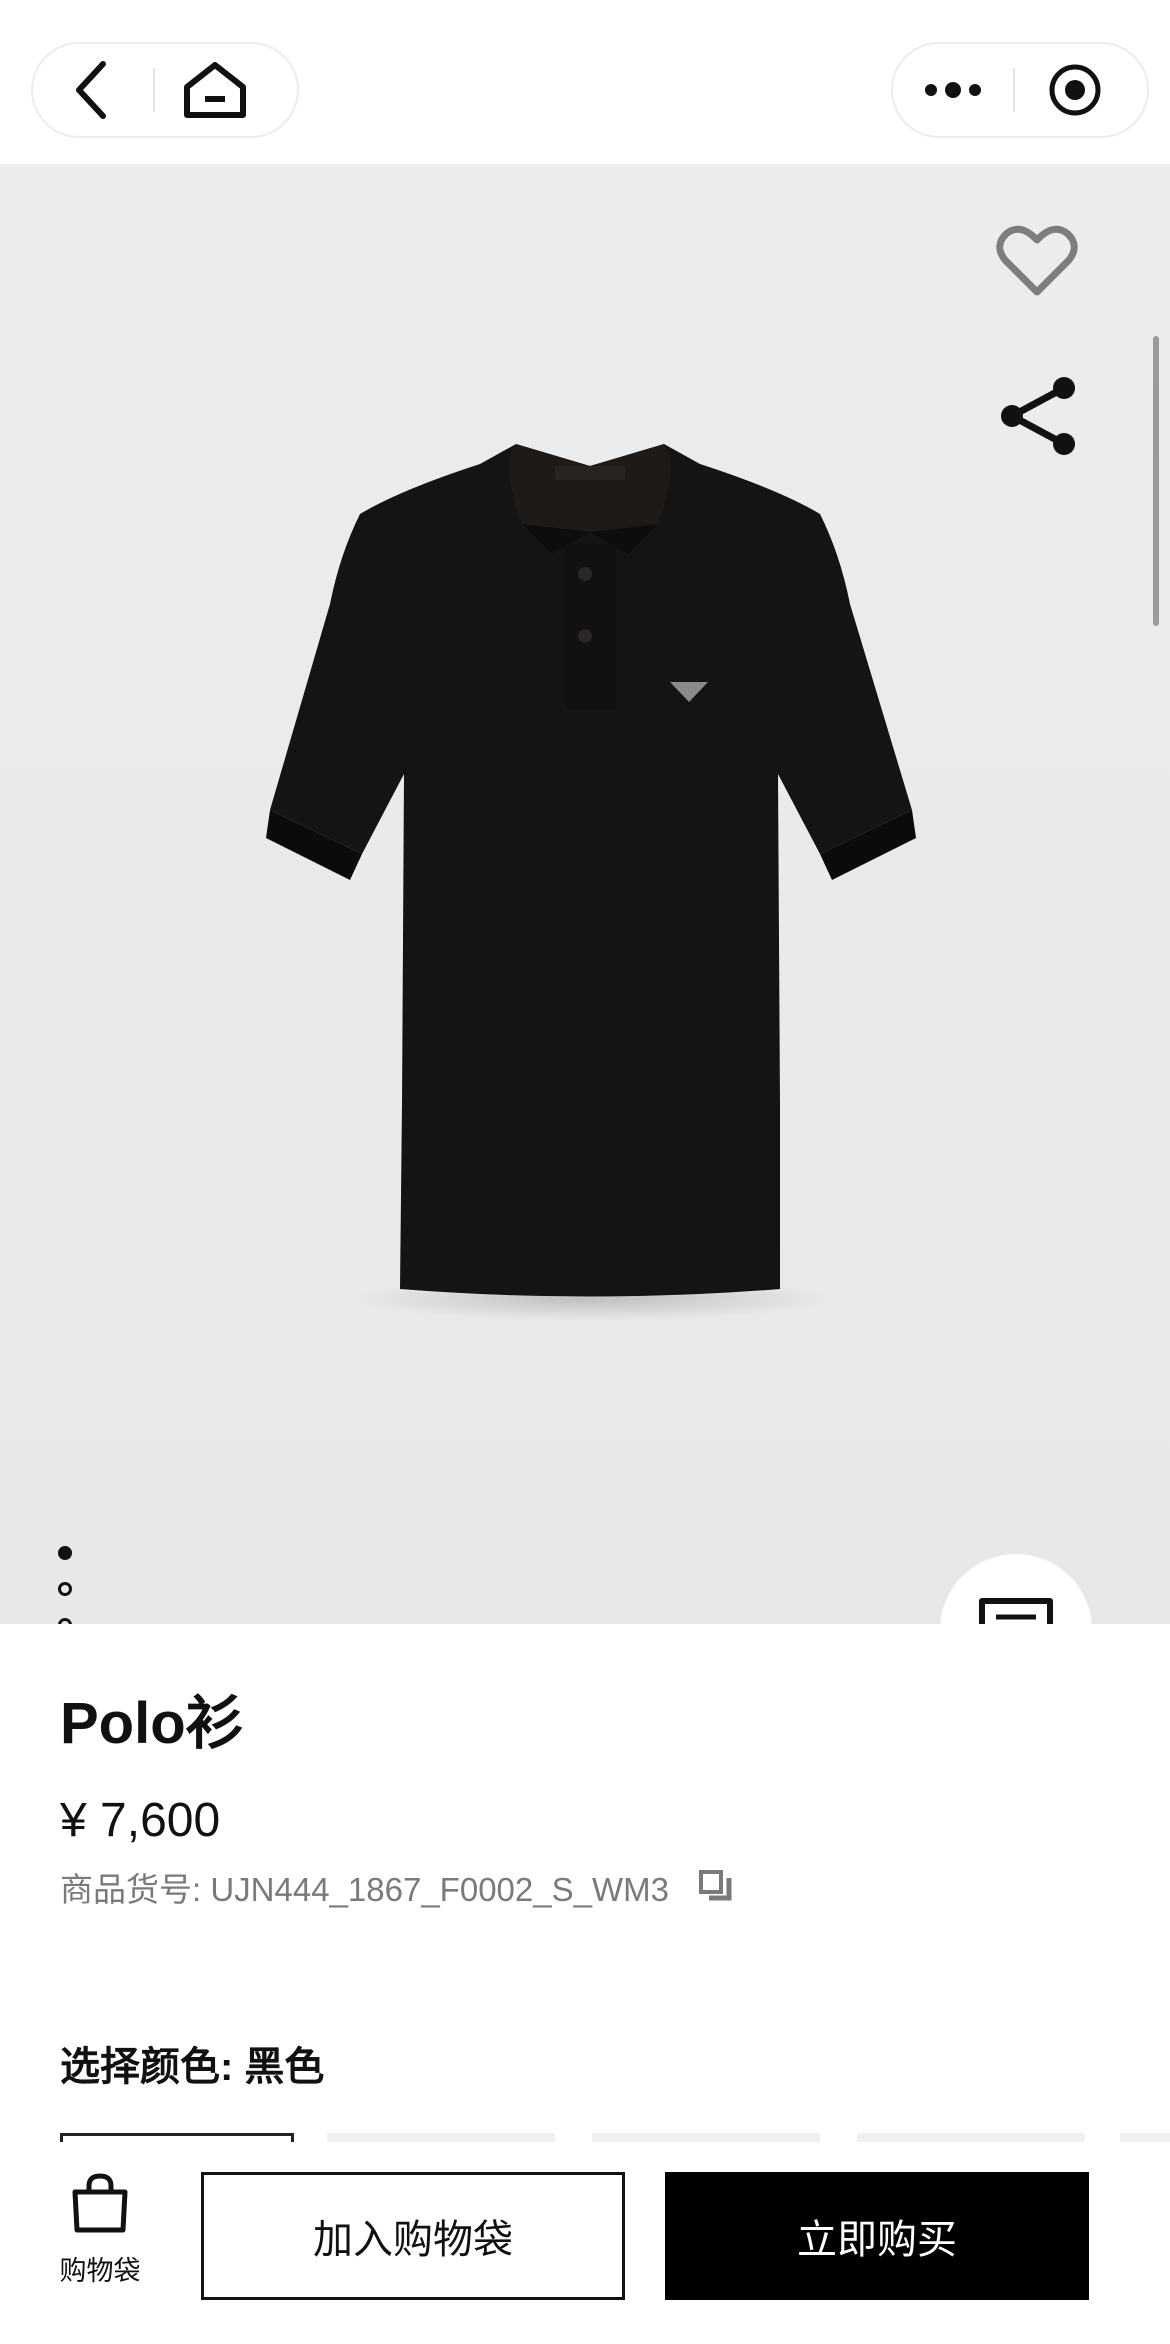  I want to click on back-button, so click(93, 90).